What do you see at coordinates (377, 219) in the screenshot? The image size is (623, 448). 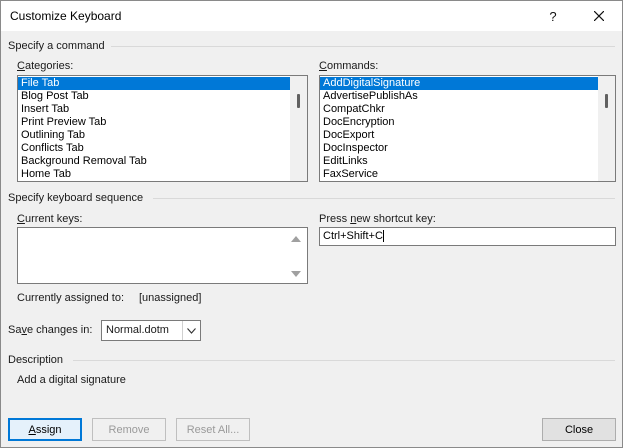 I see `new-shortcut-label: Press new shortcut key:` at bounding box center [377, 219].